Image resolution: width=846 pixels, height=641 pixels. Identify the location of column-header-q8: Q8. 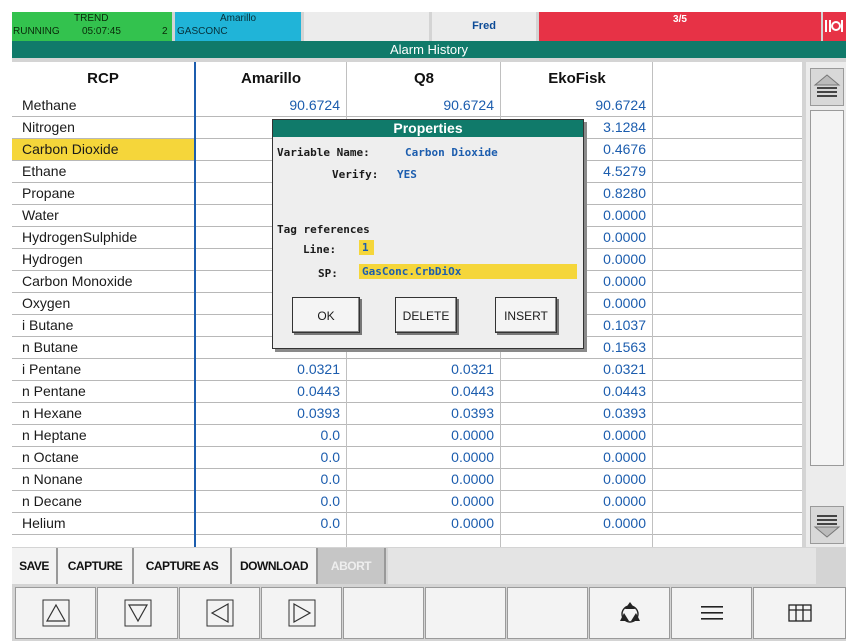
(424, 79).